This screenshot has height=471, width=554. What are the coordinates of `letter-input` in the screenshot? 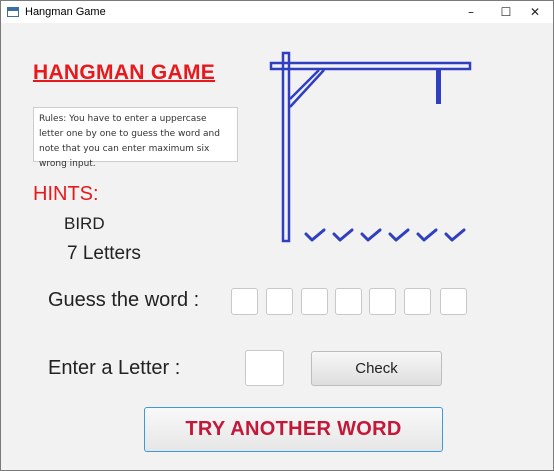 It's located at (264, 368).